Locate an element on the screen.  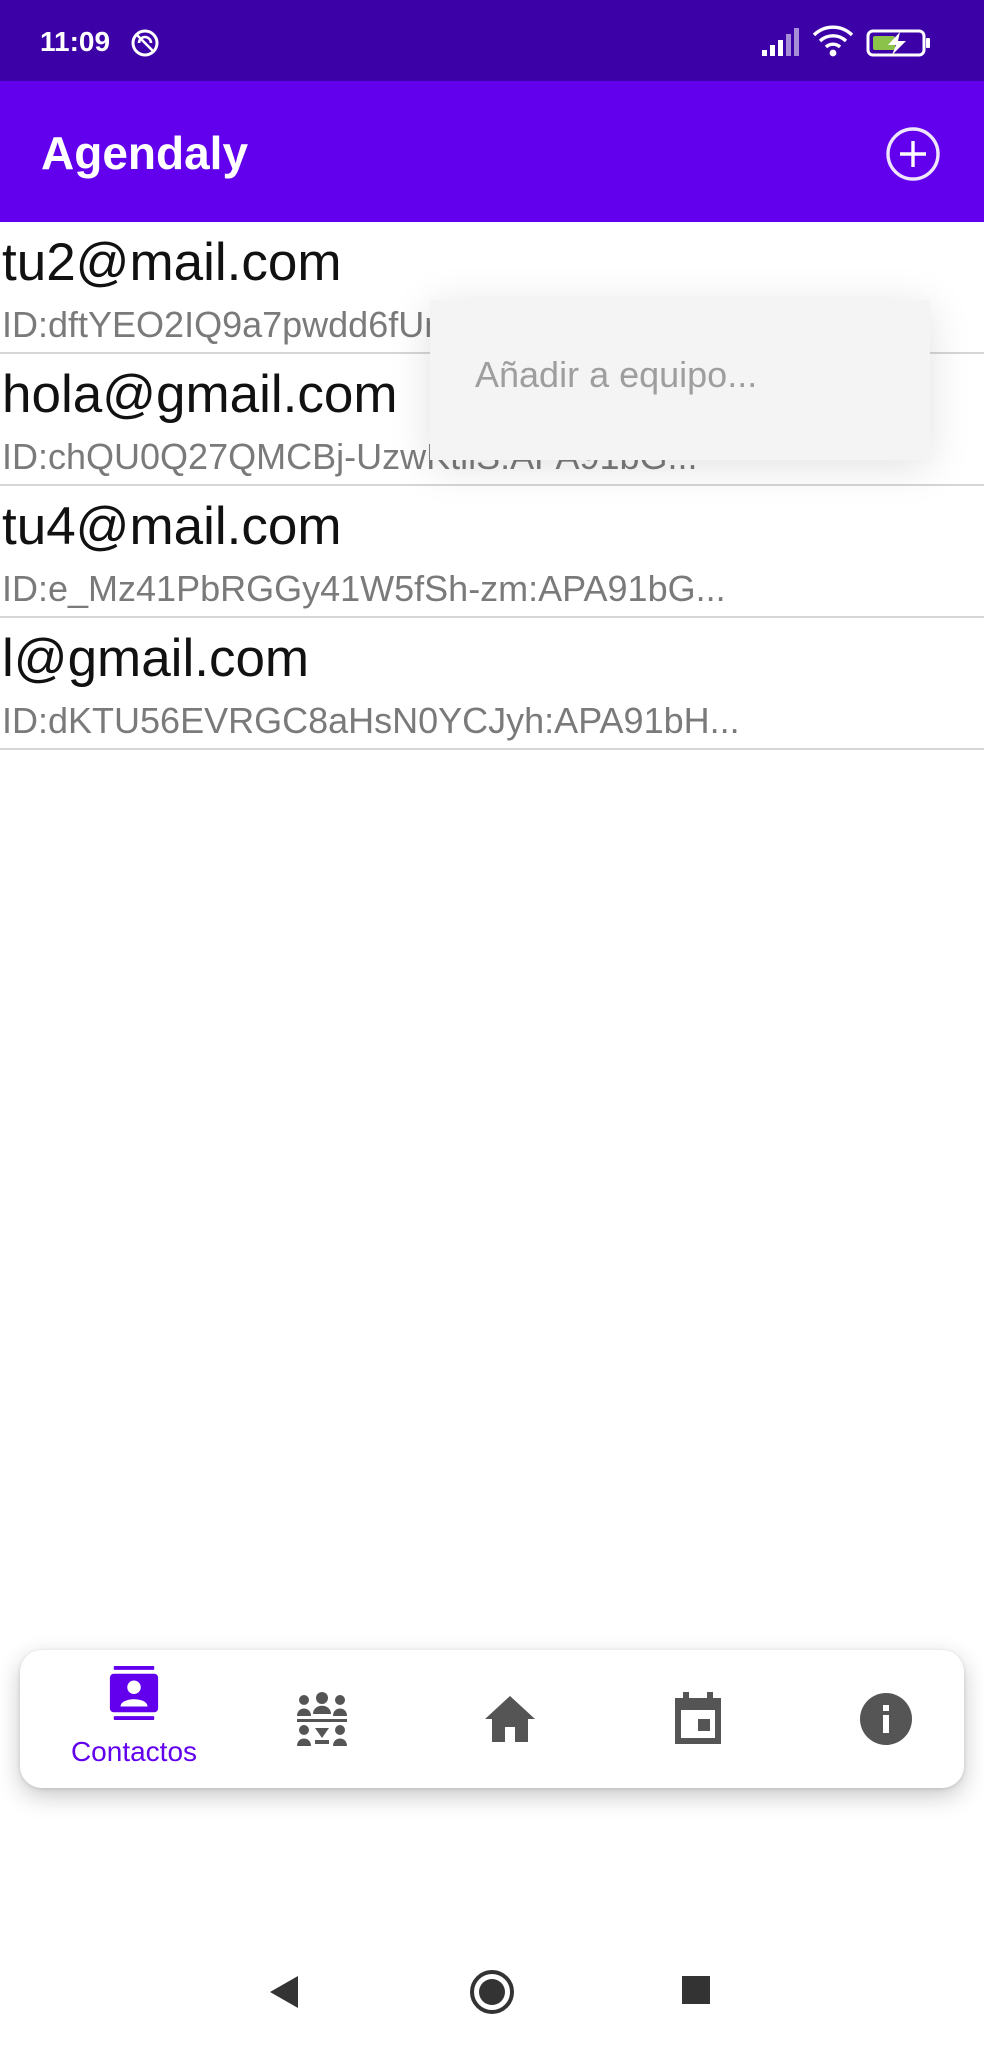
nav-item-home is located at coordinates (510, 1719).